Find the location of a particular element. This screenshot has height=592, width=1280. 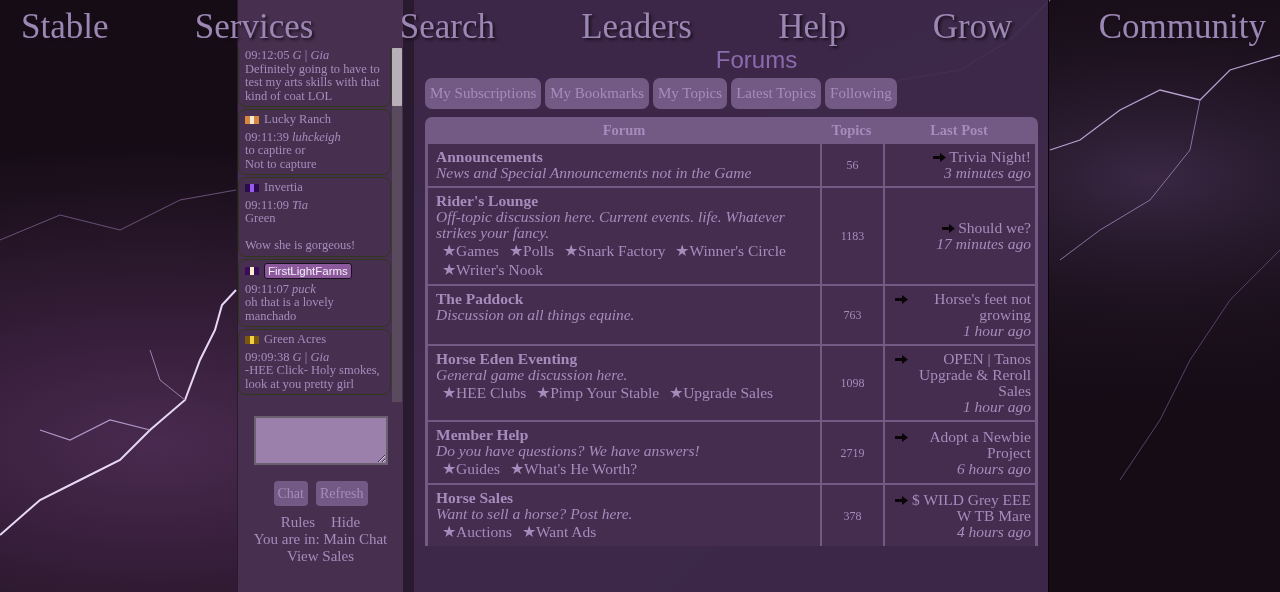

topic-count: 2719 is located at coordinates (852, 453).